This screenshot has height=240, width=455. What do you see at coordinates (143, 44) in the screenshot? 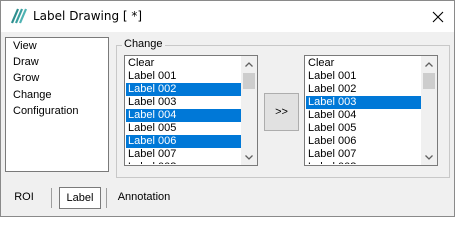
I see `change-group-label: Change` at bounding box center [143, 44].